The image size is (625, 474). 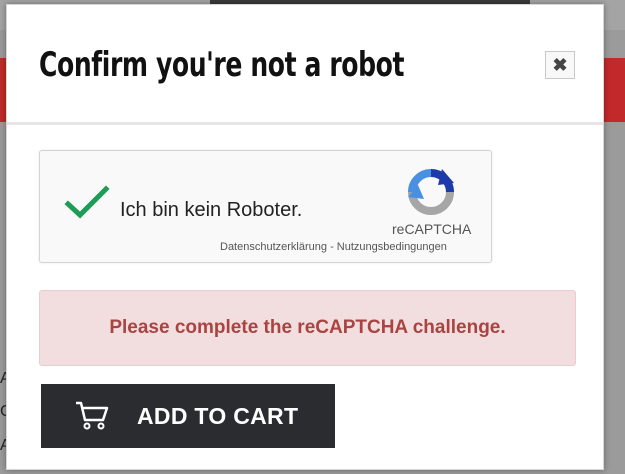 What do you see at coordinates (392, 247) in the screenshot?
I see `terms-link: Nutzungsbedingungen` at bounding box center [392, 247].